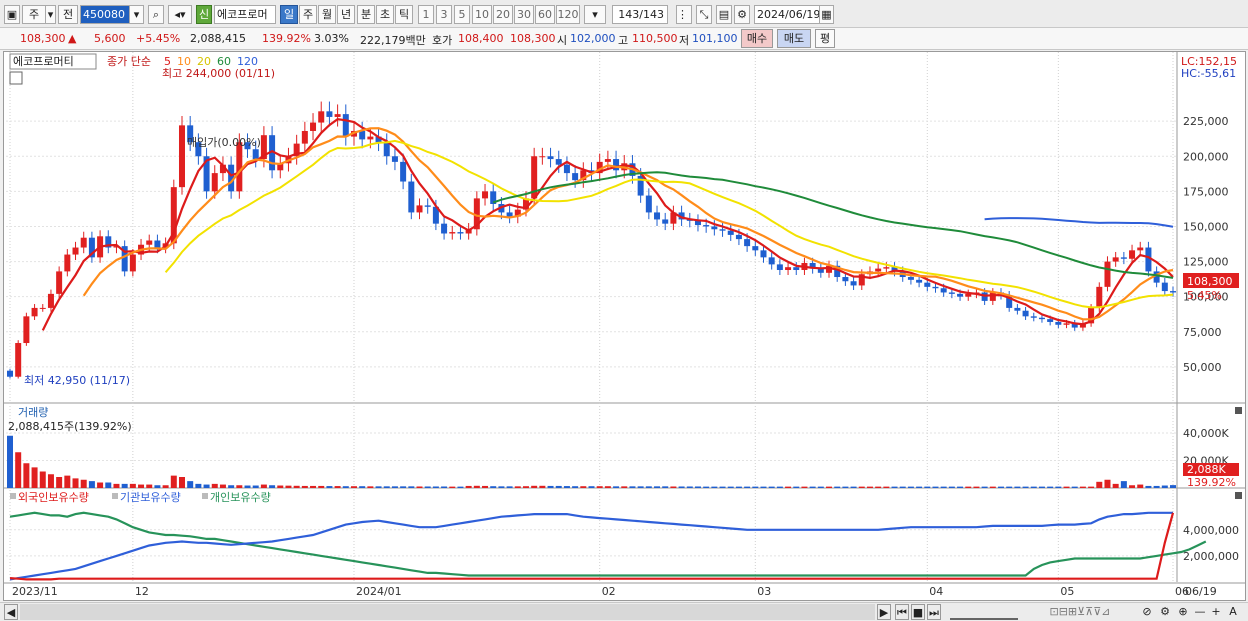  What do you see at coordinates (308, 14) in the screenshot?
I see `tab-week: 주` at bounding box center [308, 14].